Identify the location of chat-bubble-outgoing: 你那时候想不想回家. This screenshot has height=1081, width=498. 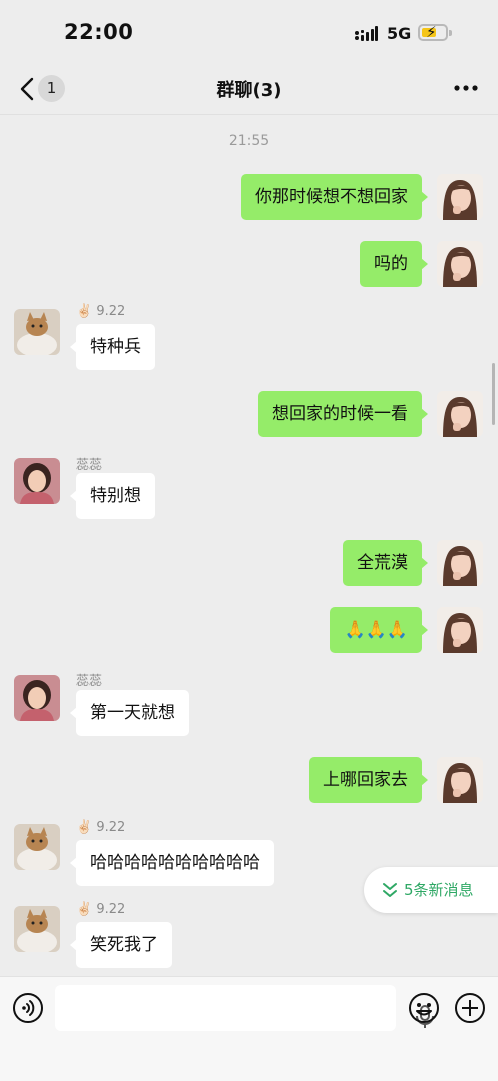
(334, 197).